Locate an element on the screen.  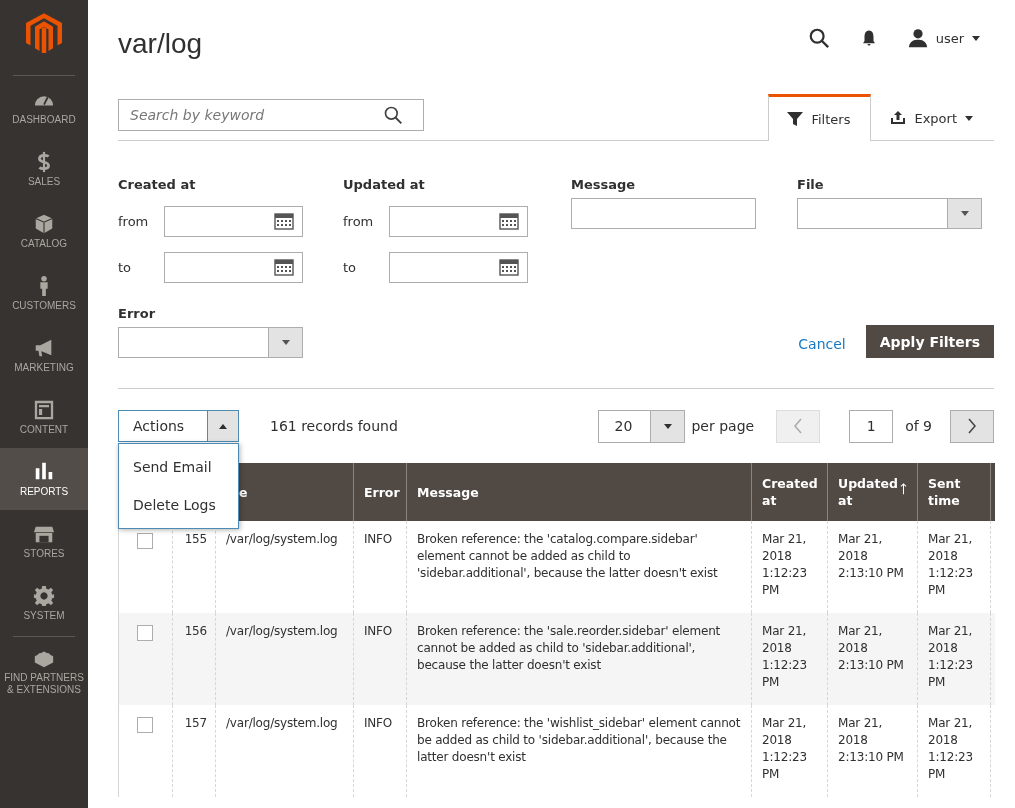
nav-item: CUSTOMERS is located at coordinates (44, 293).